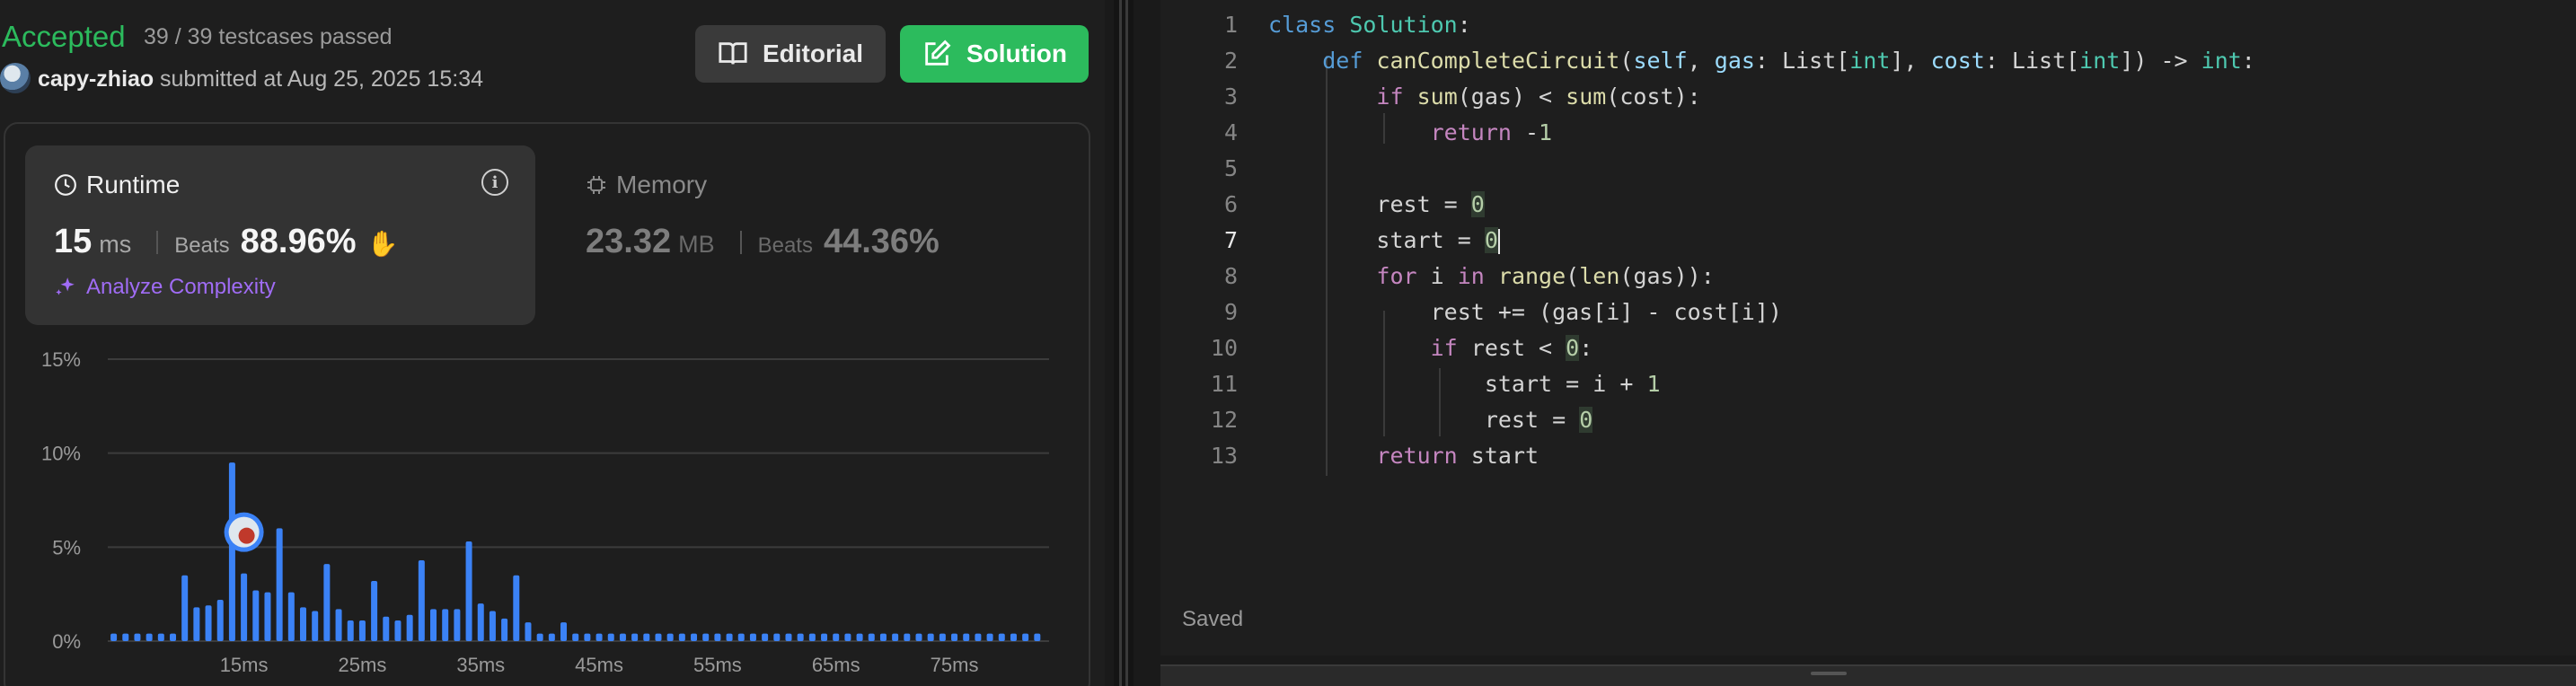 This screenshot has height=686, width=2576. What do you see at coordinates (1868, 133) in the screenshot?
I see `code-line: 4 return -1` at bounding box center [1868, 133].